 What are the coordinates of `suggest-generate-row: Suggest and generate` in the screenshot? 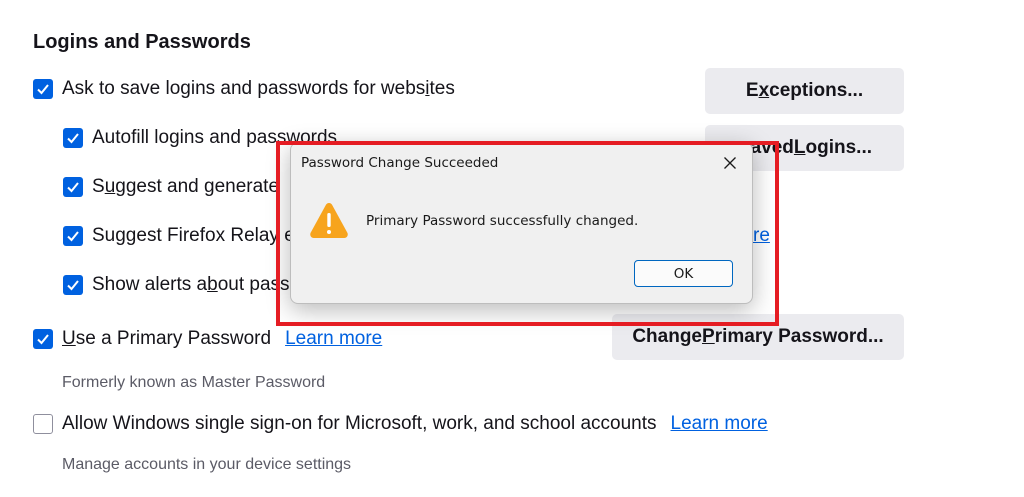 It's located at (171, 187).